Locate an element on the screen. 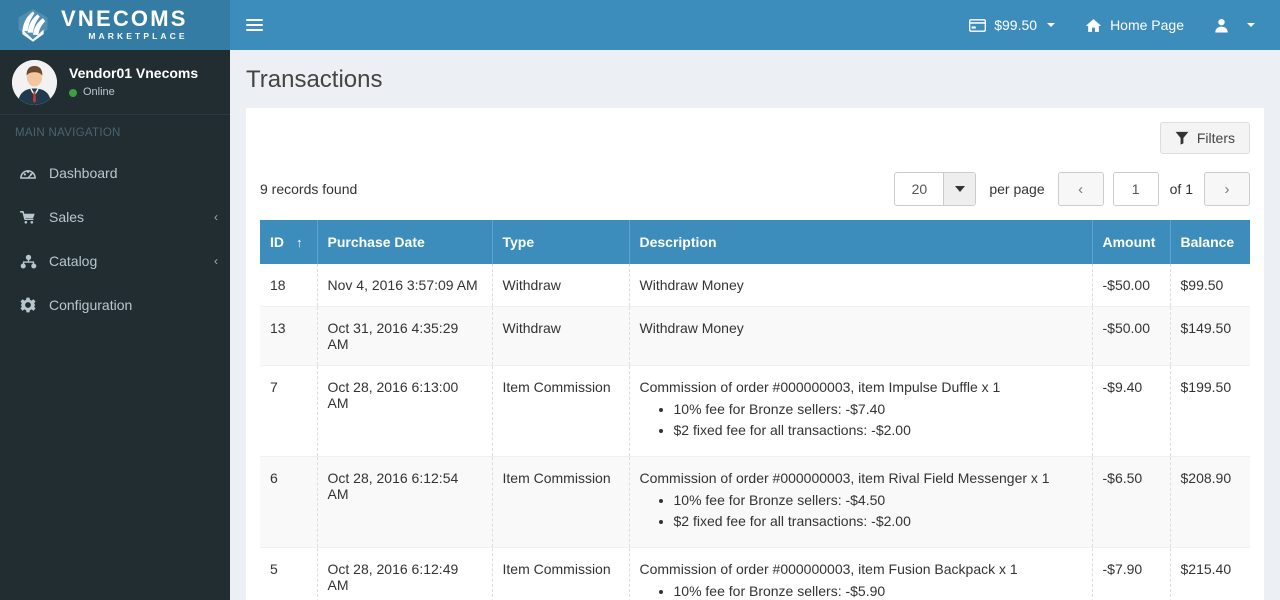 This screenshot has height=600, width=1280. sidebar-toggle-button is located at coordinates (254, 25).